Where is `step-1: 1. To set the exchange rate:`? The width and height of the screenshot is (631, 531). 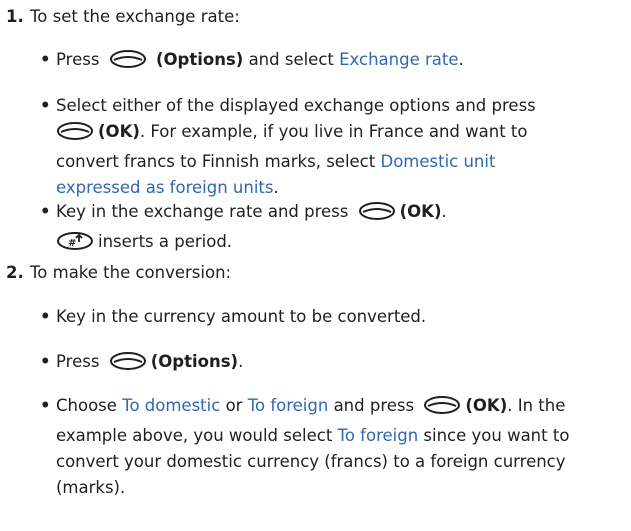
step-1: 1. To set the exchange rate: is located at coordinates (123, 17).